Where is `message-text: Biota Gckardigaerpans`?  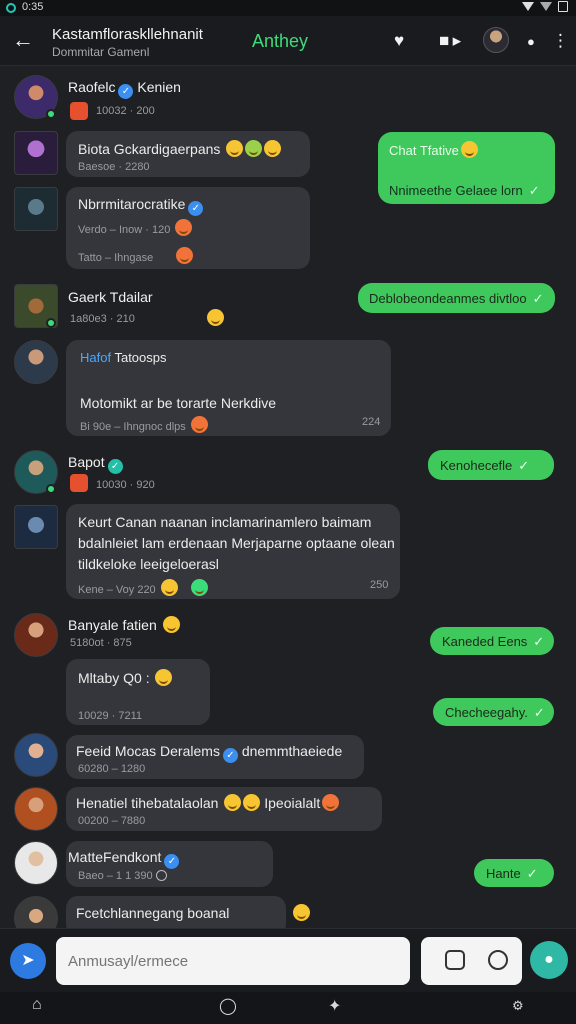 message-text: Biota Gckardigaerpans is located at coordinates (180, 148).